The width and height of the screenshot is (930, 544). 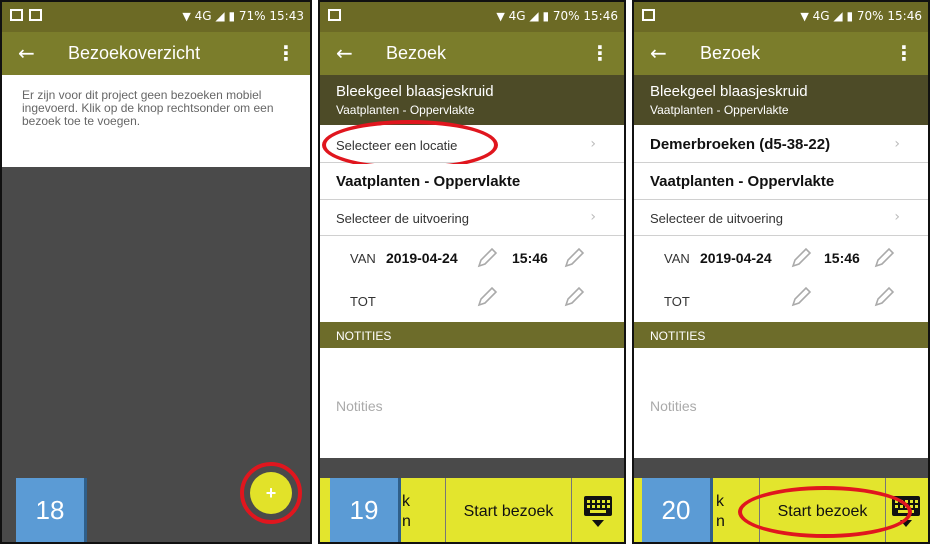 I want to click on location-selector: Demerbroeken (d5-38-22) ›, so click(x=781, y=145).